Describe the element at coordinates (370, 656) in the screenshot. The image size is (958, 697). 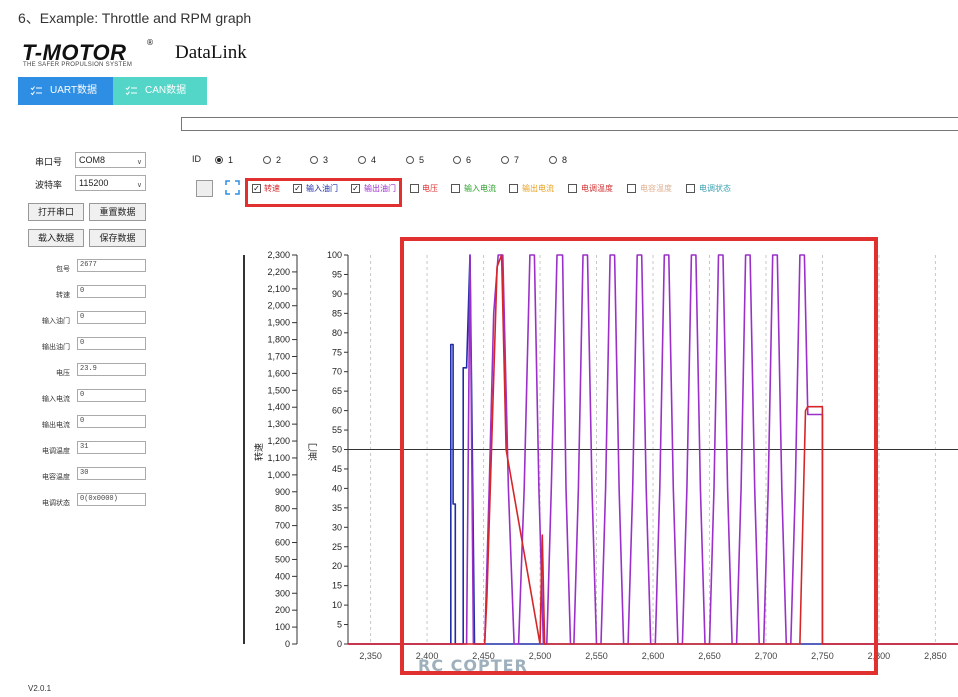
I see `x-tick-label: 2,350` at that location.